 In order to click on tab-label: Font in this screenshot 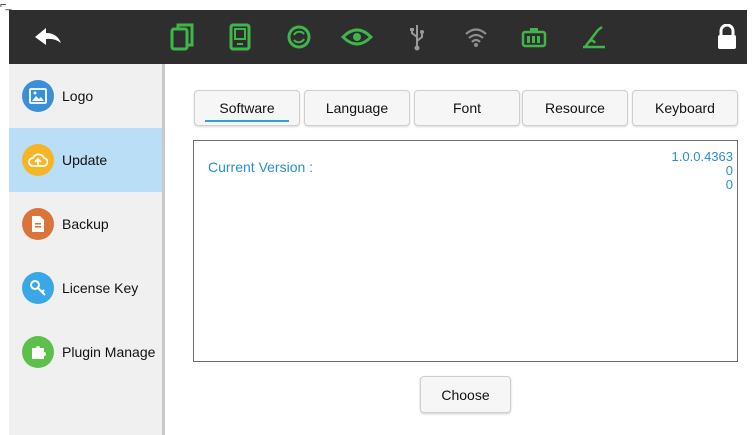, I will do `click(466, 108)`.